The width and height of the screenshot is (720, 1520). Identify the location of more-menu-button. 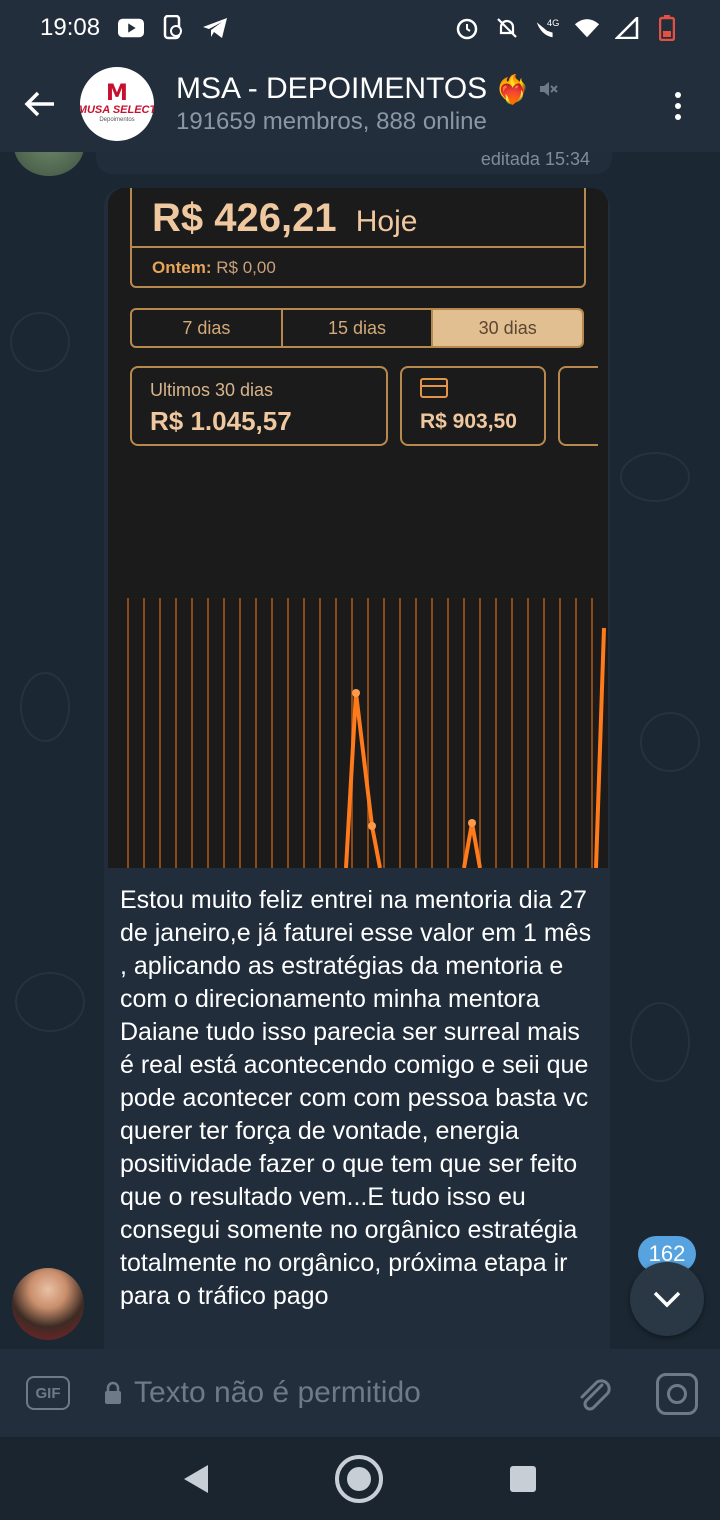
(678, 106).